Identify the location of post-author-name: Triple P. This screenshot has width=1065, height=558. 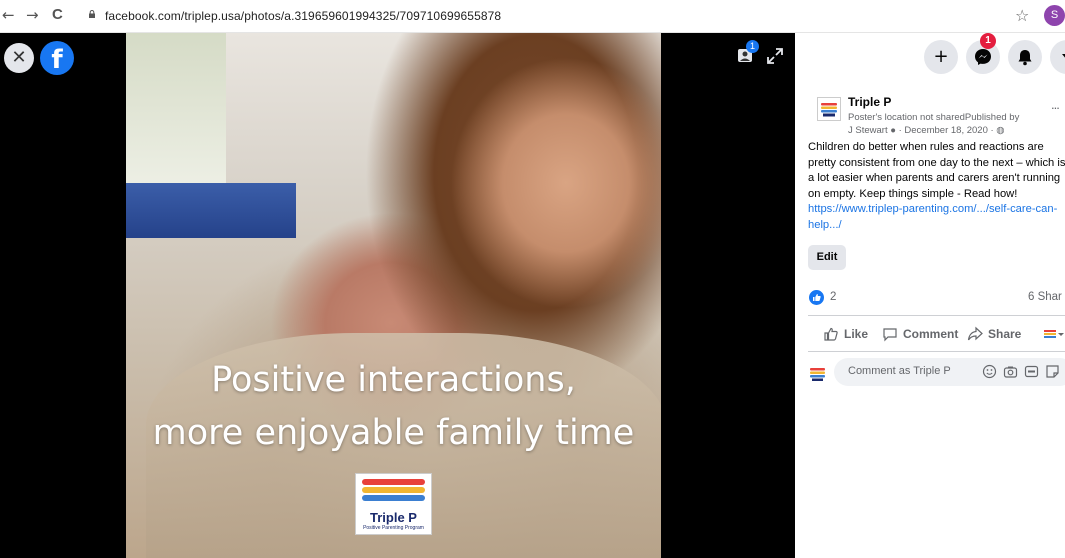
(869, 102).